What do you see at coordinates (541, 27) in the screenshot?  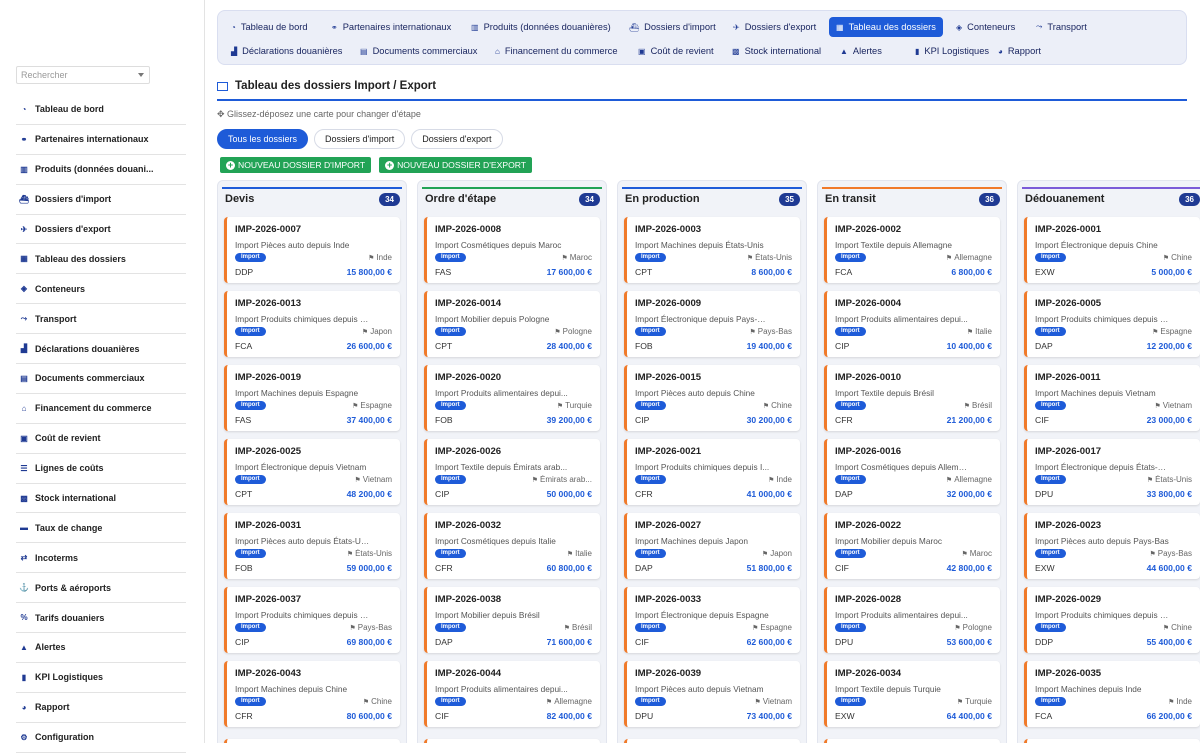 I see `nav-tab: ▥ Produits (données douanières)` at bounding box center [541, 27].